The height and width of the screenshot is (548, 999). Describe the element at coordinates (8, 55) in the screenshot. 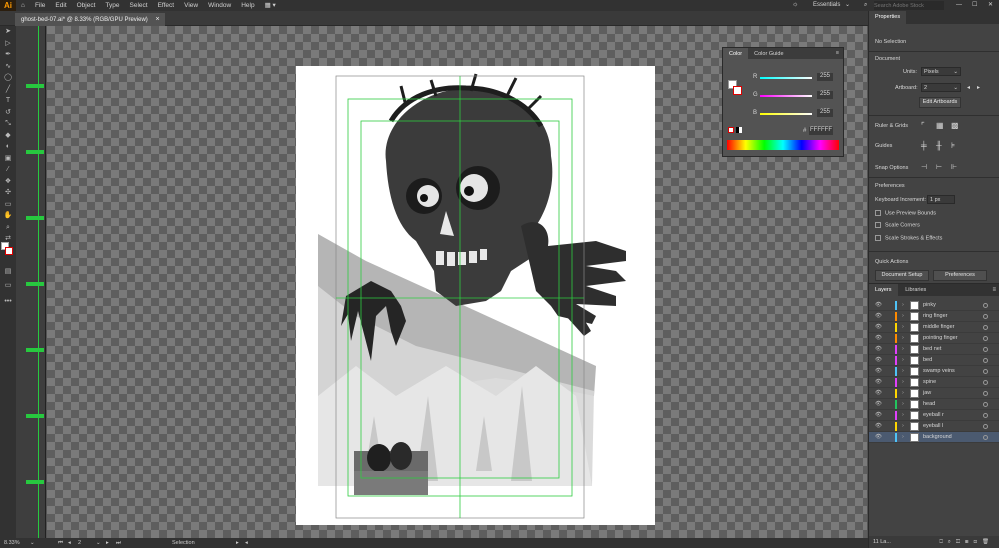

I see `pen-tool-icon: ✒` at that location.